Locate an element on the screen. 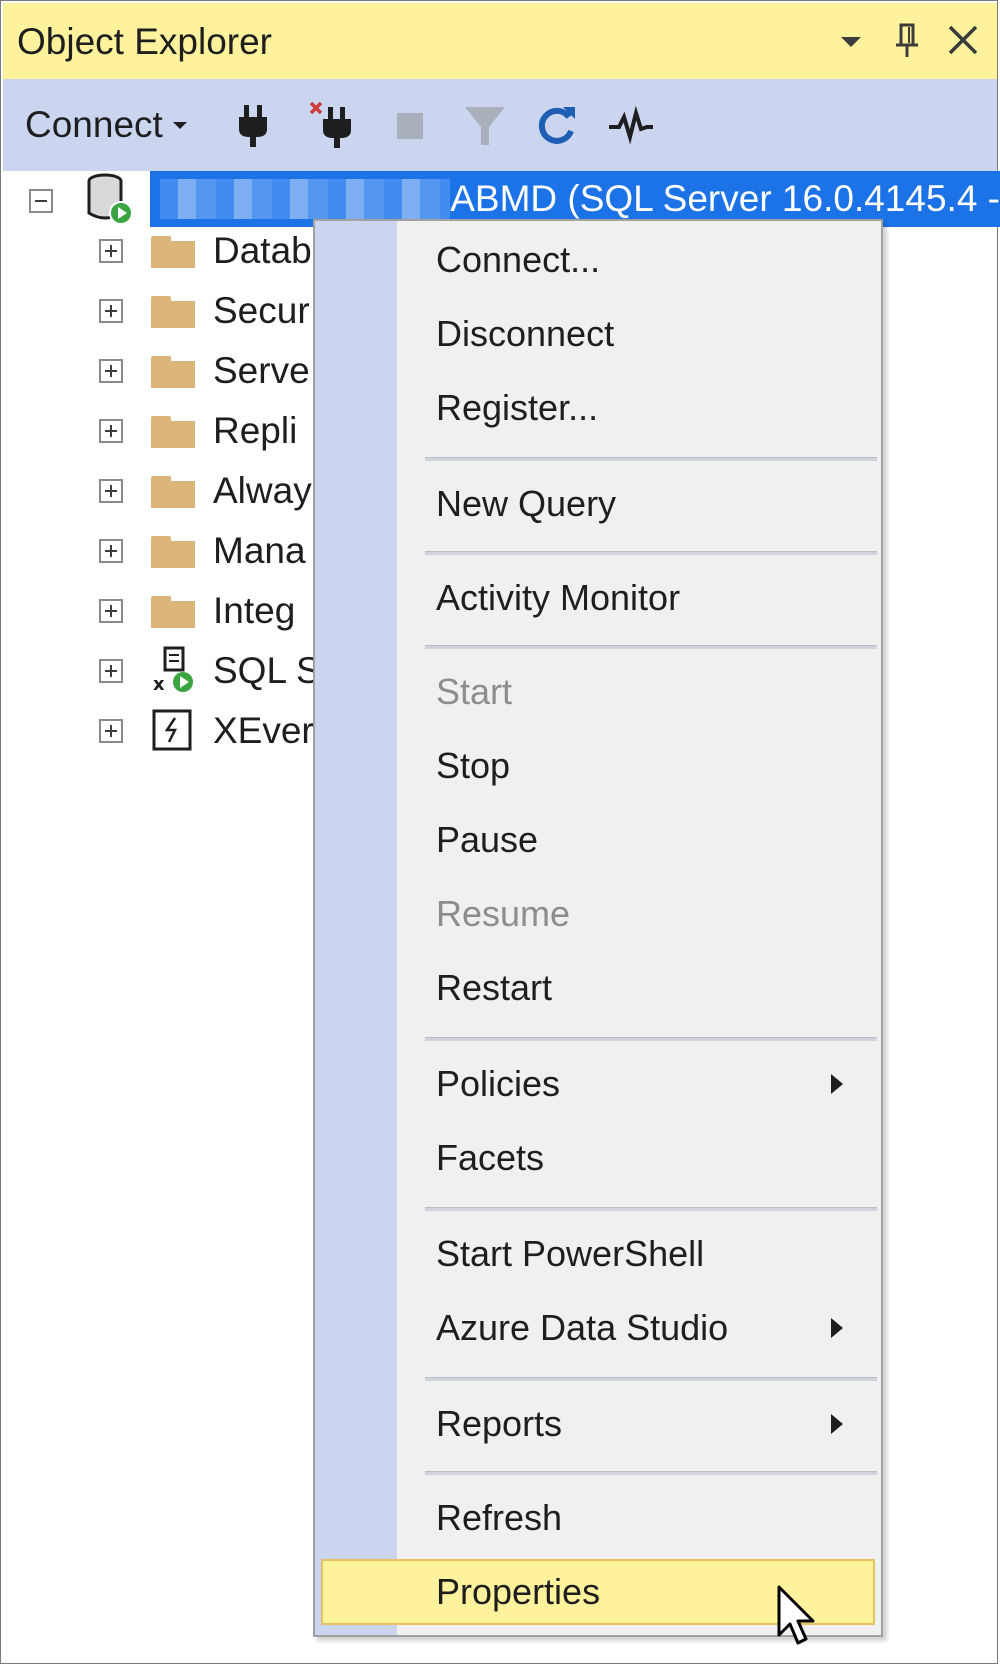  tree-item: Datab is located at coordinates (205, 251).